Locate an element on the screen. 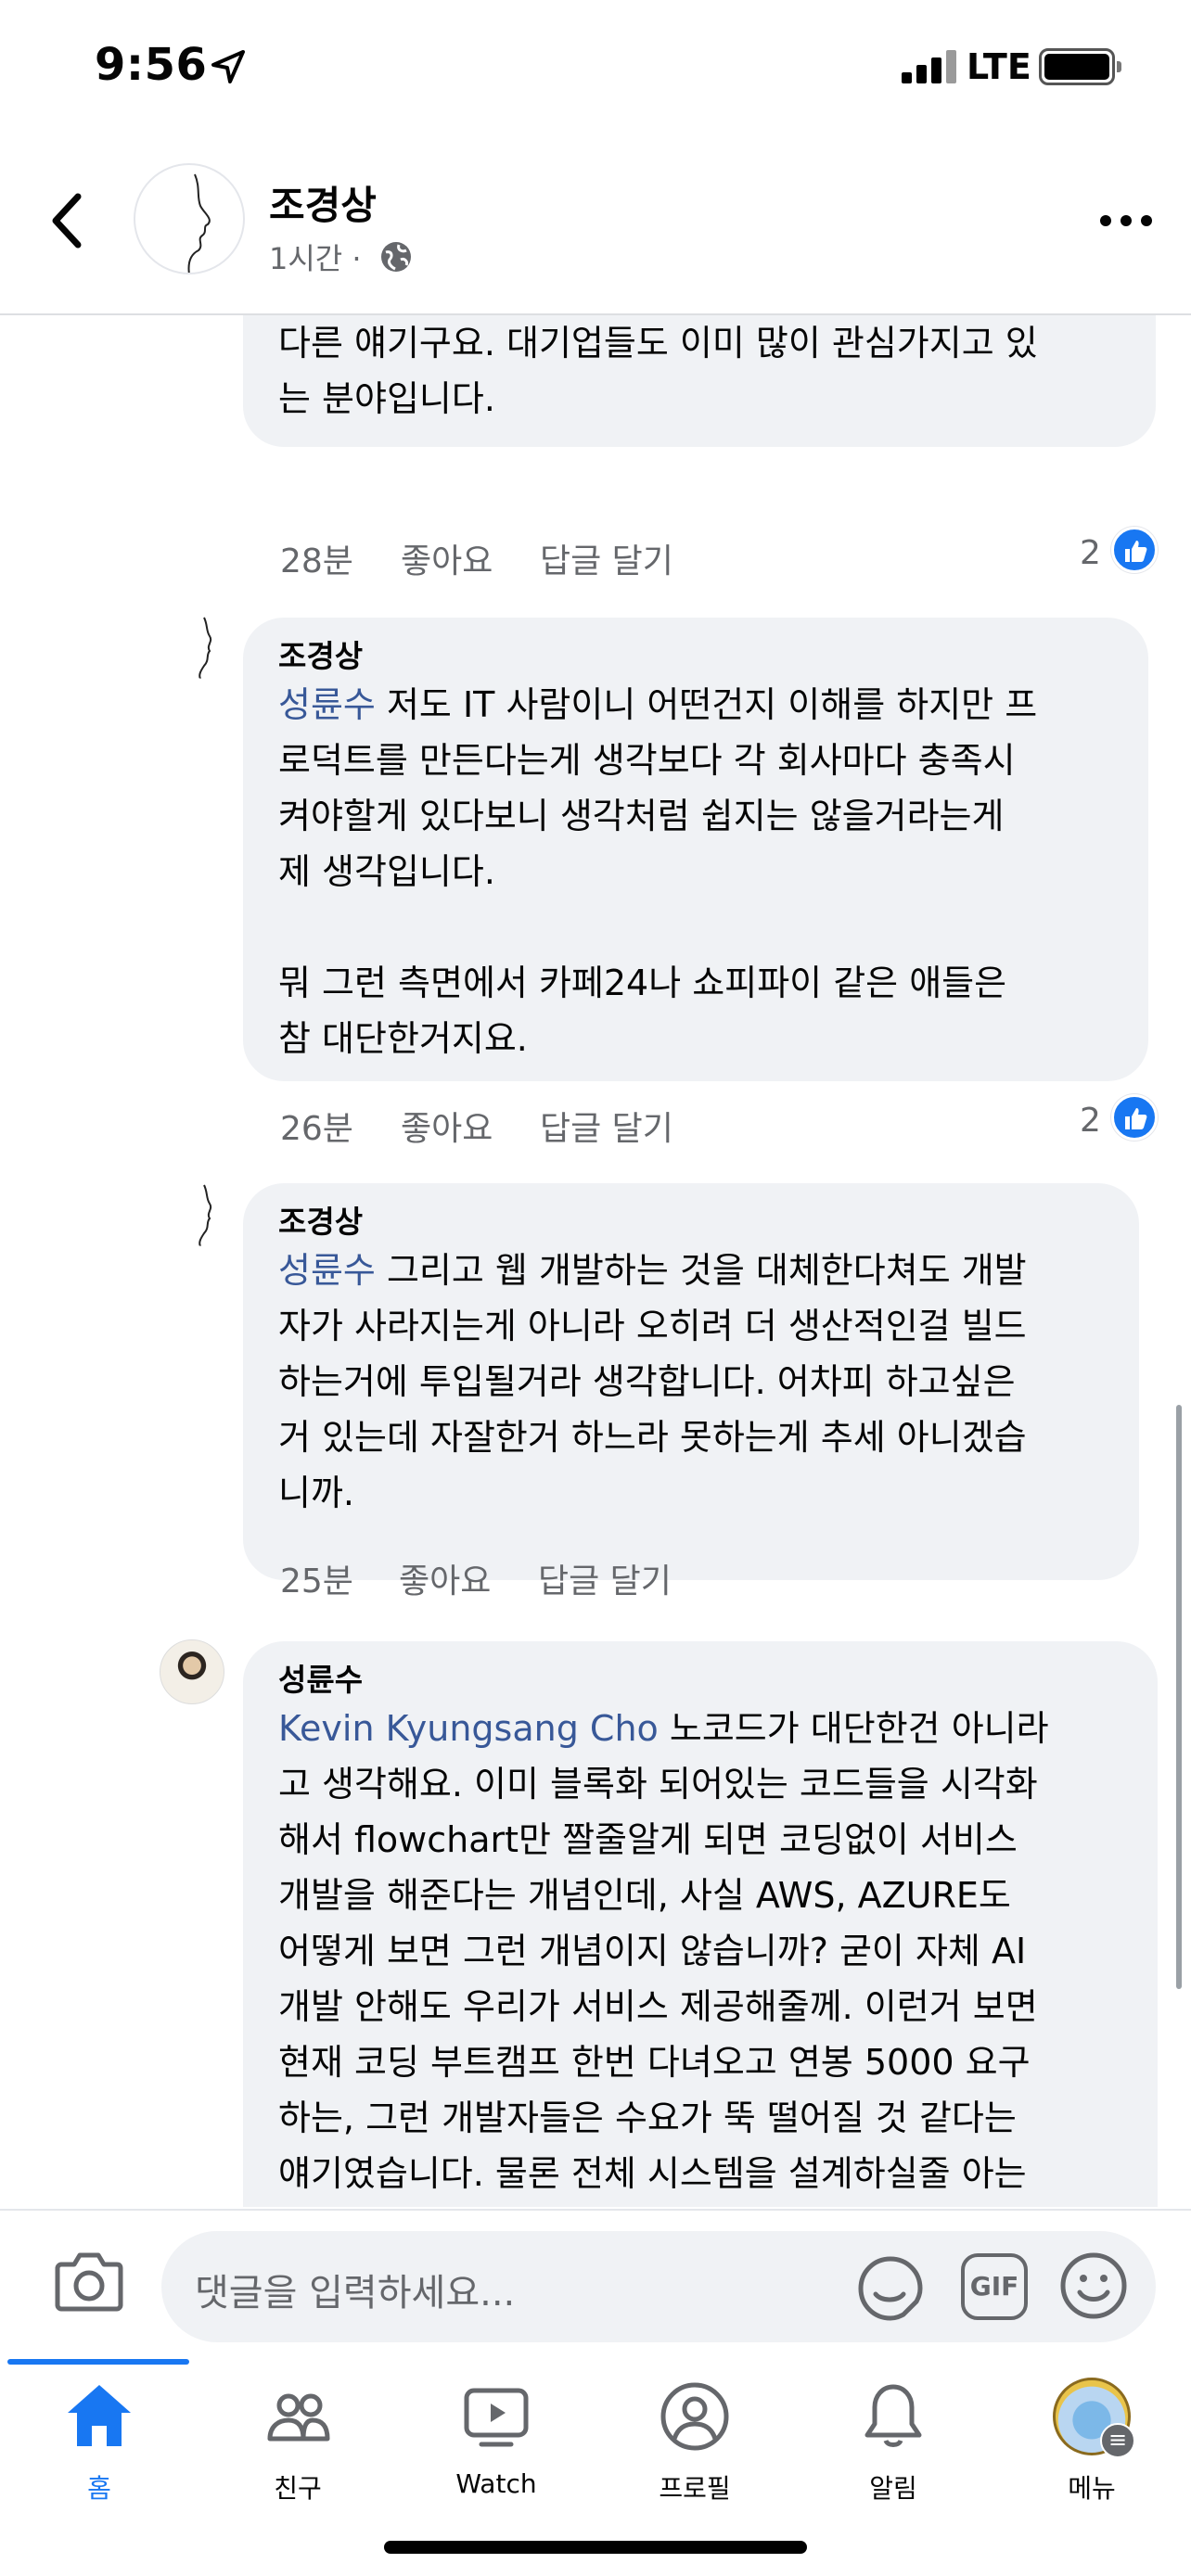 This screenshot has height=2576, width=1191. tab-label: 홈 is located at coordinates (99, 2488).